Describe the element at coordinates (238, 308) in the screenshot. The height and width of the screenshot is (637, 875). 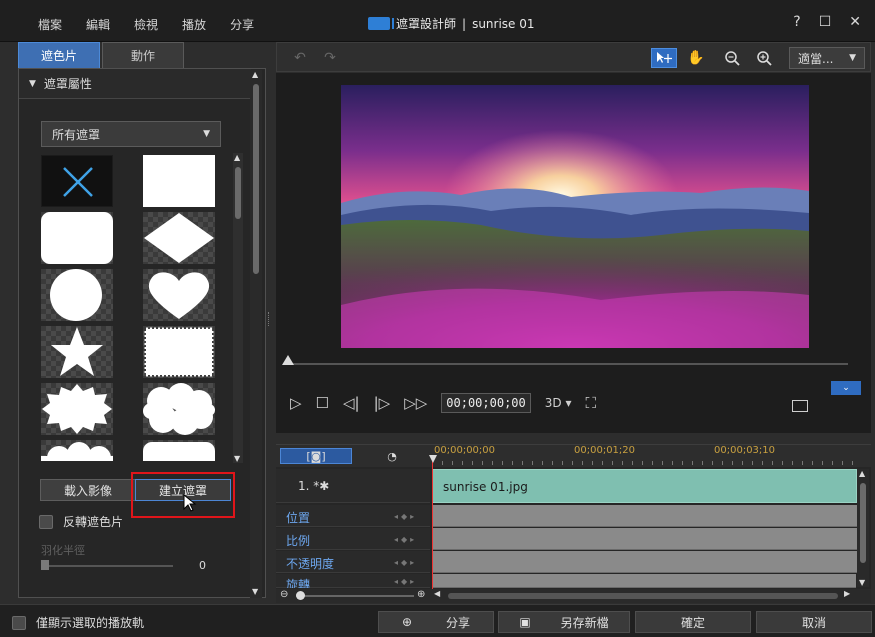
I see `shape-grid-scrollbar: ▲ ▼` at that location.